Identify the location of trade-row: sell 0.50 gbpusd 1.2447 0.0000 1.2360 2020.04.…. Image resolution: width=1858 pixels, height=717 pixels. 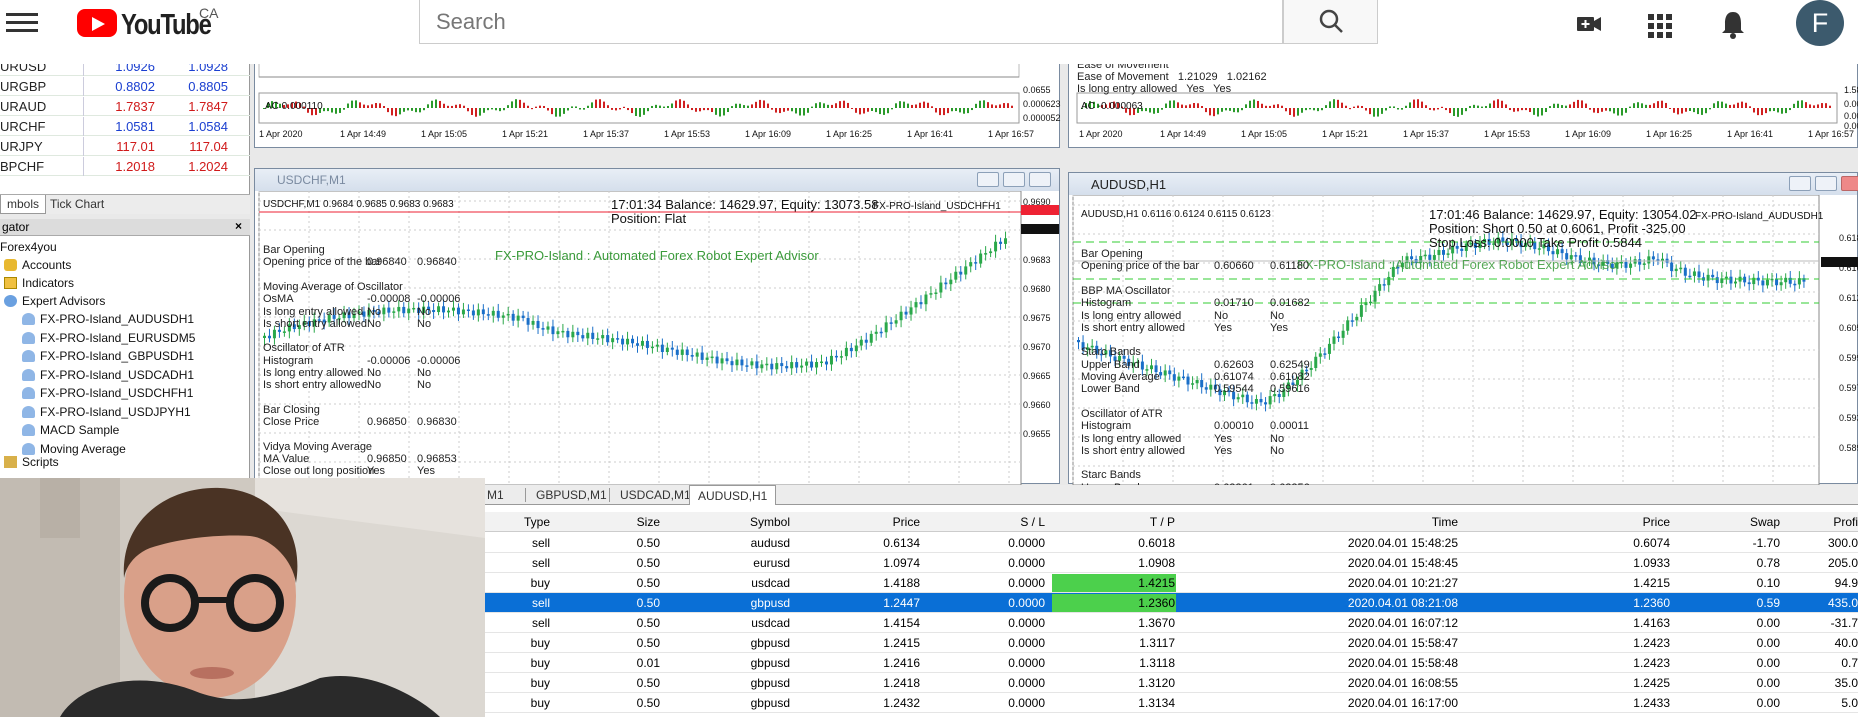
(1171, 603).